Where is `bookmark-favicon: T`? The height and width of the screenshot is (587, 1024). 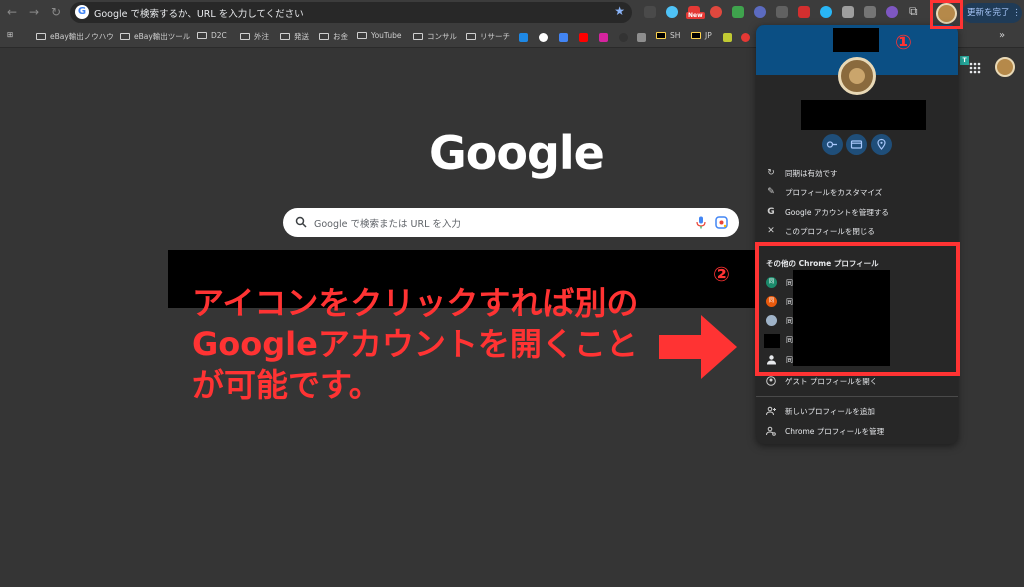 bookmark-favicon: T is located at coordinates (964, 60).